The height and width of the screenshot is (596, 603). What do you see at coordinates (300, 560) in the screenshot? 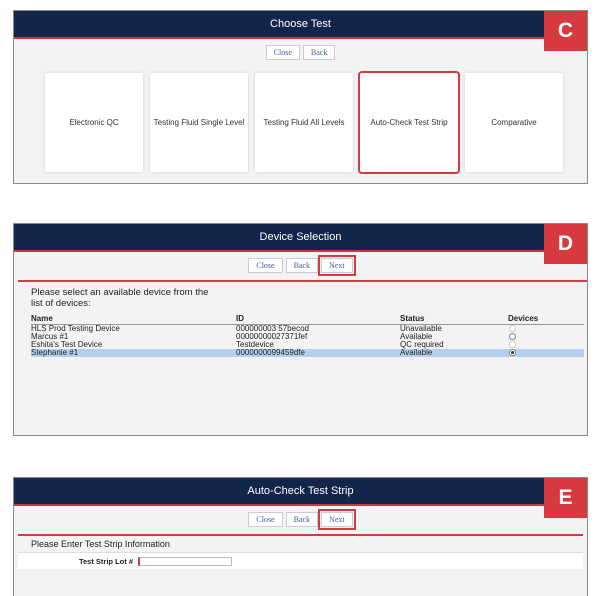
I see `test-strip-lot-row: Test Strip Lot #` at bounding box center [300, 560].